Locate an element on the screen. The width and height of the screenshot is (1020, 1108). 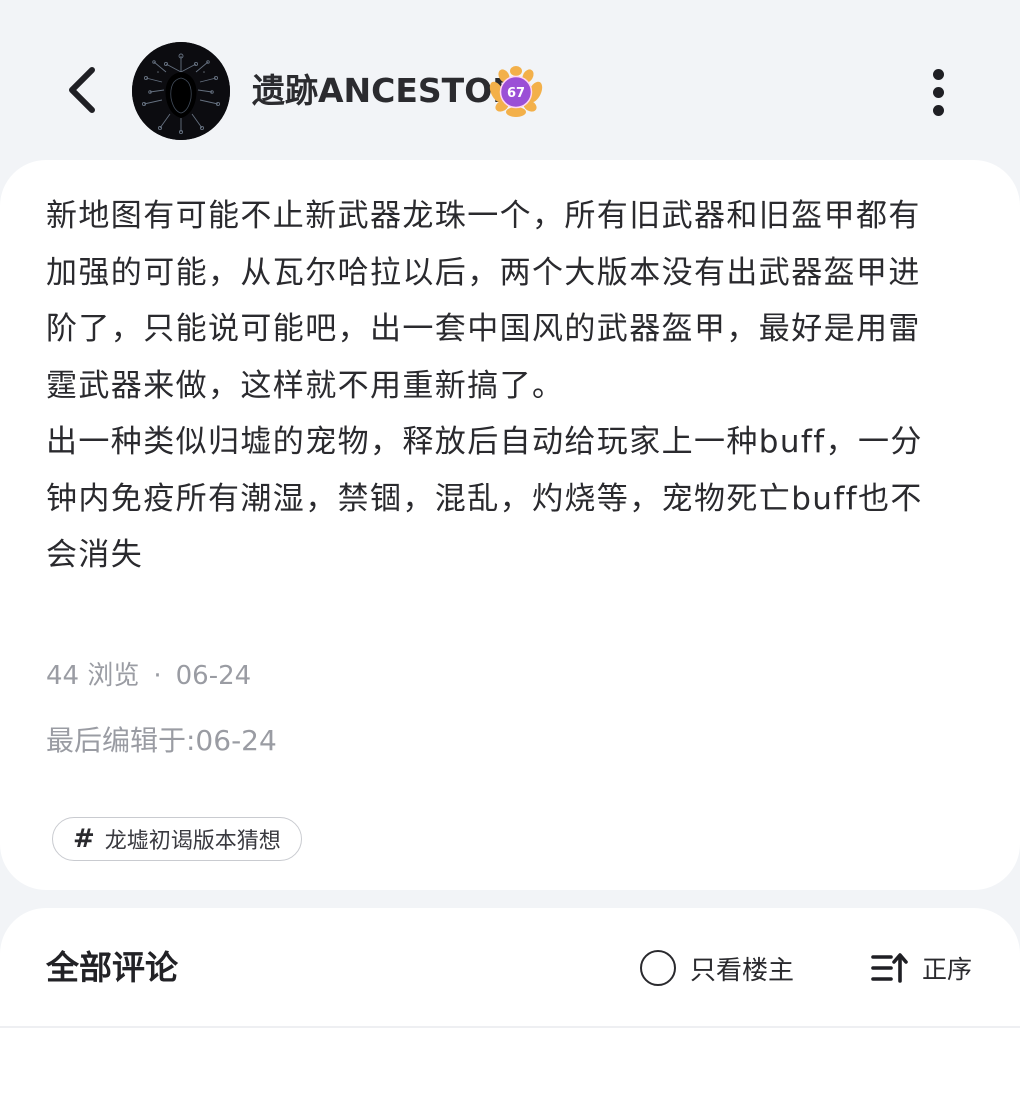
sort-button: 正序 is located at coordinates (921, 968).